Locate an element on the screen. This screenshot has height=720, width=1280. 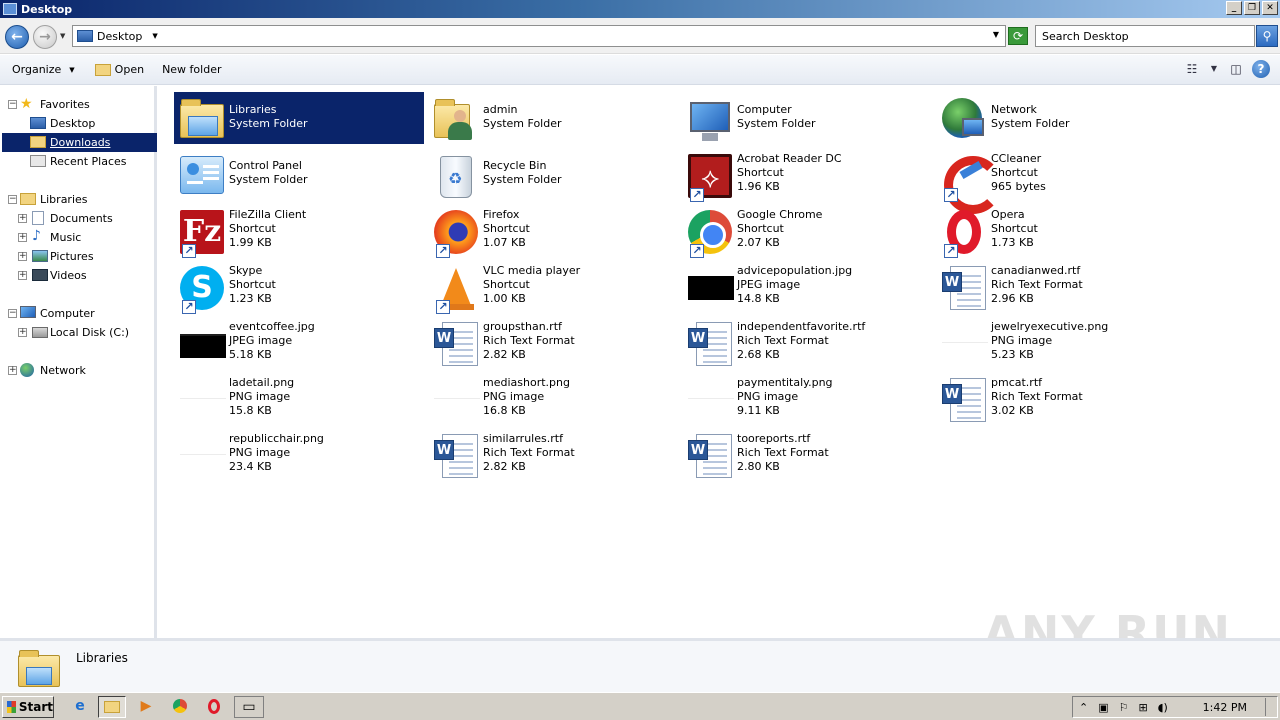
forward-button: → is located at coordinates (45, 37).